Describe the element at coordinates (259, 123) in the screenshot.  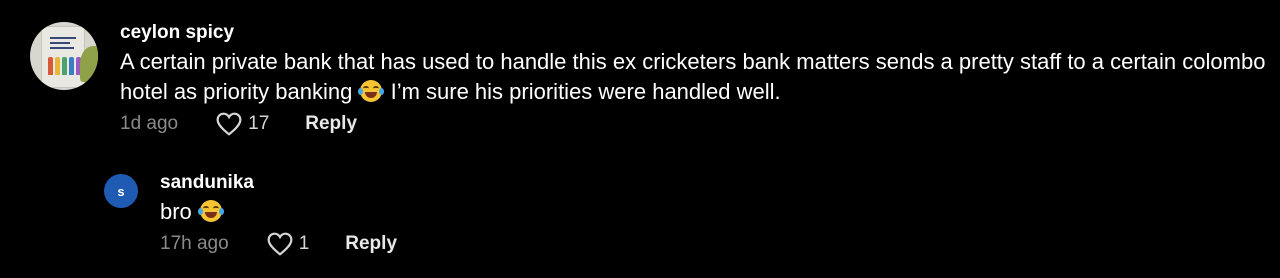
I see `like-count: 17` at that location.